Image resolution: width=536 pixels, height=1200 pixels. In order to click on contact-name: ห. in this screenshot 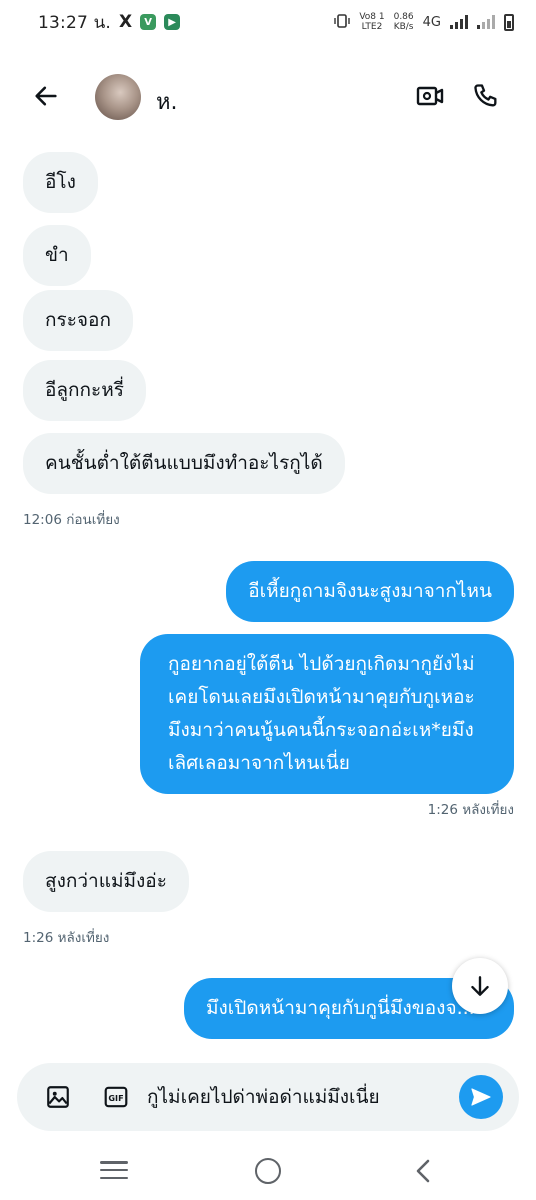, I will do `click(167, 101)`.